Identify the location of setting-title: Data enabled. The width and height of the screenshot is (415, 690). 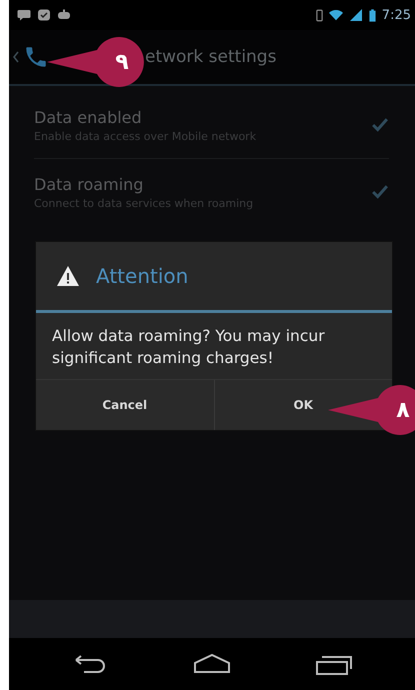
(88, 117).